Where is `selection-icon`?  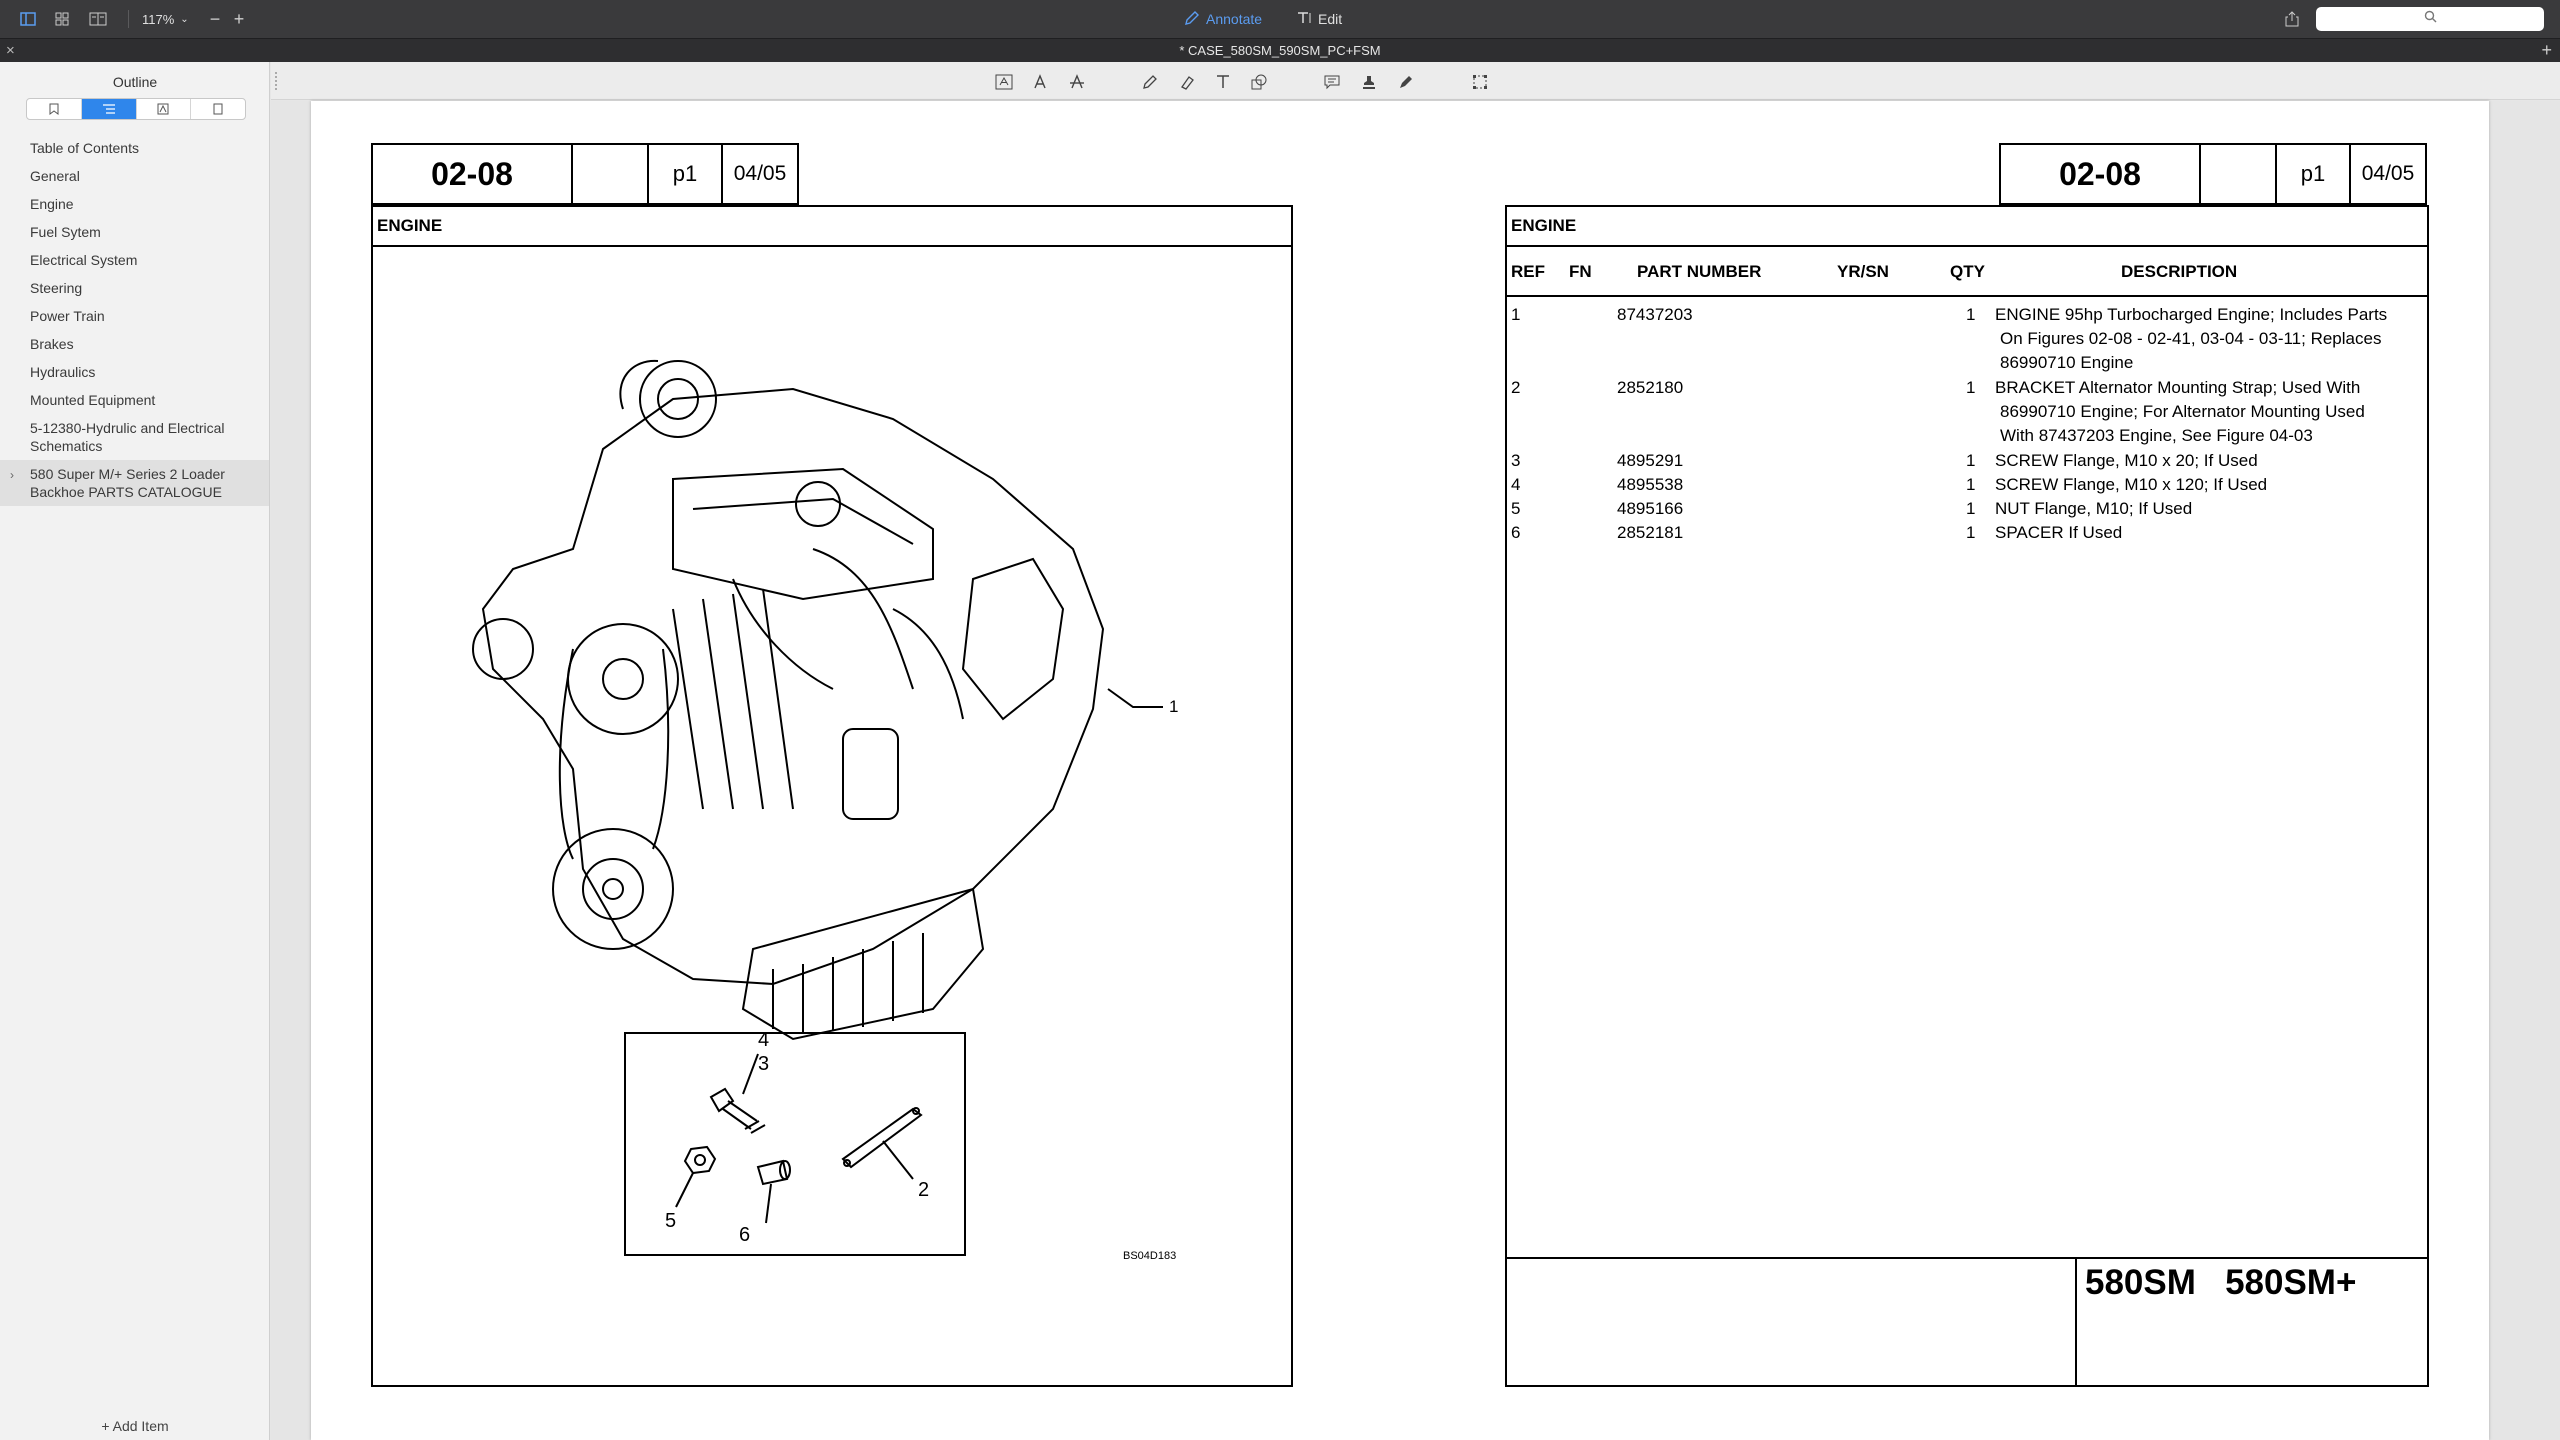
selection-icon is located at coordinates (1480, 82).